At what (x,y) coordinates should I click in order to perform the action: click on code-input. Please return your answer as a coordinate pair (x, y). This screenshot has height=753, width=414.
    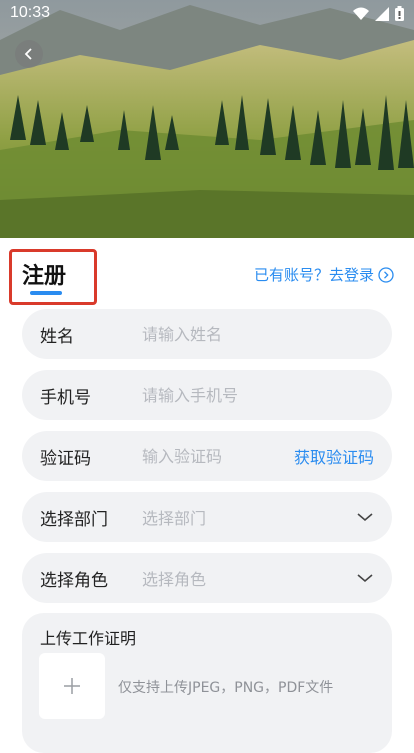
    Looking at the image, I should click on (207, 456).